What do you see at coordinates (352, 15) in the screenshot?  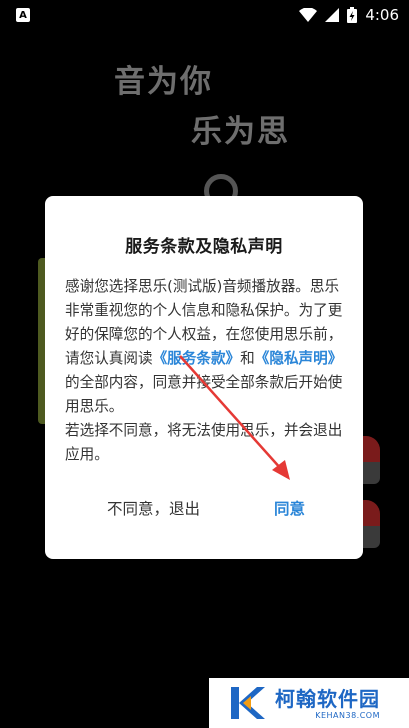 I see `battery-charging-icon` at bounding box center [352, 15].